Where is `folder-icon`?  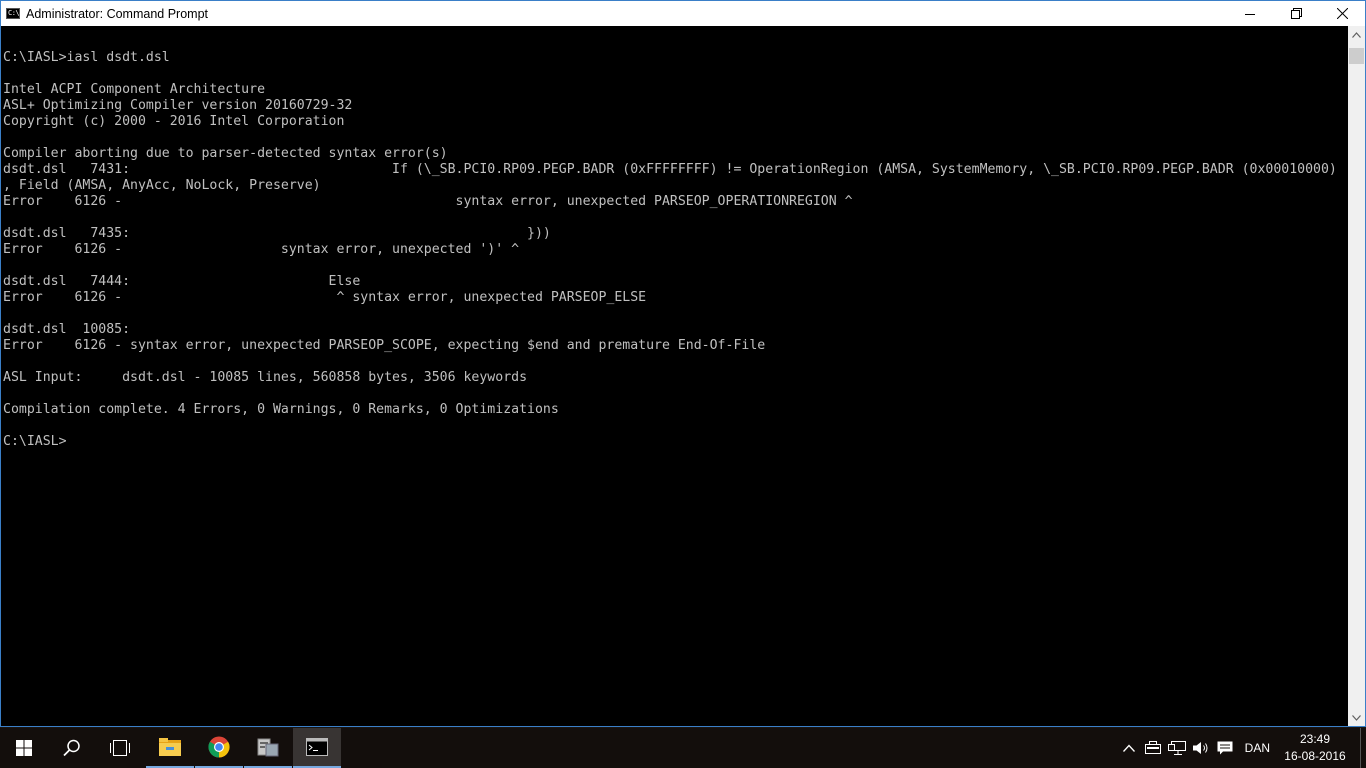
folder-icon is located at coordinates (170, 747).